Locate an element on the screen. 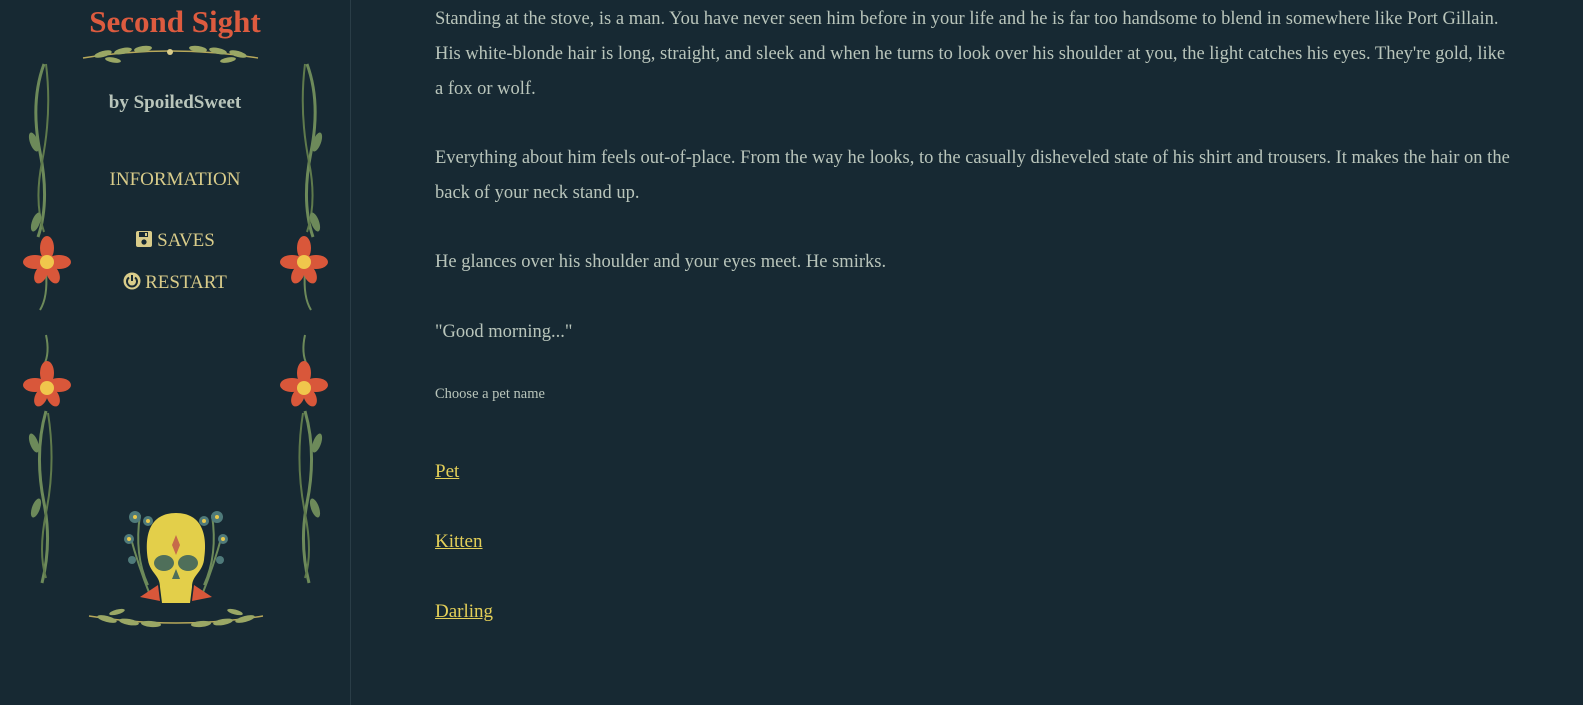 The width and height of the screenshot is (1583, 705). restart-label: RESTART is located at coordinates (186, 282).